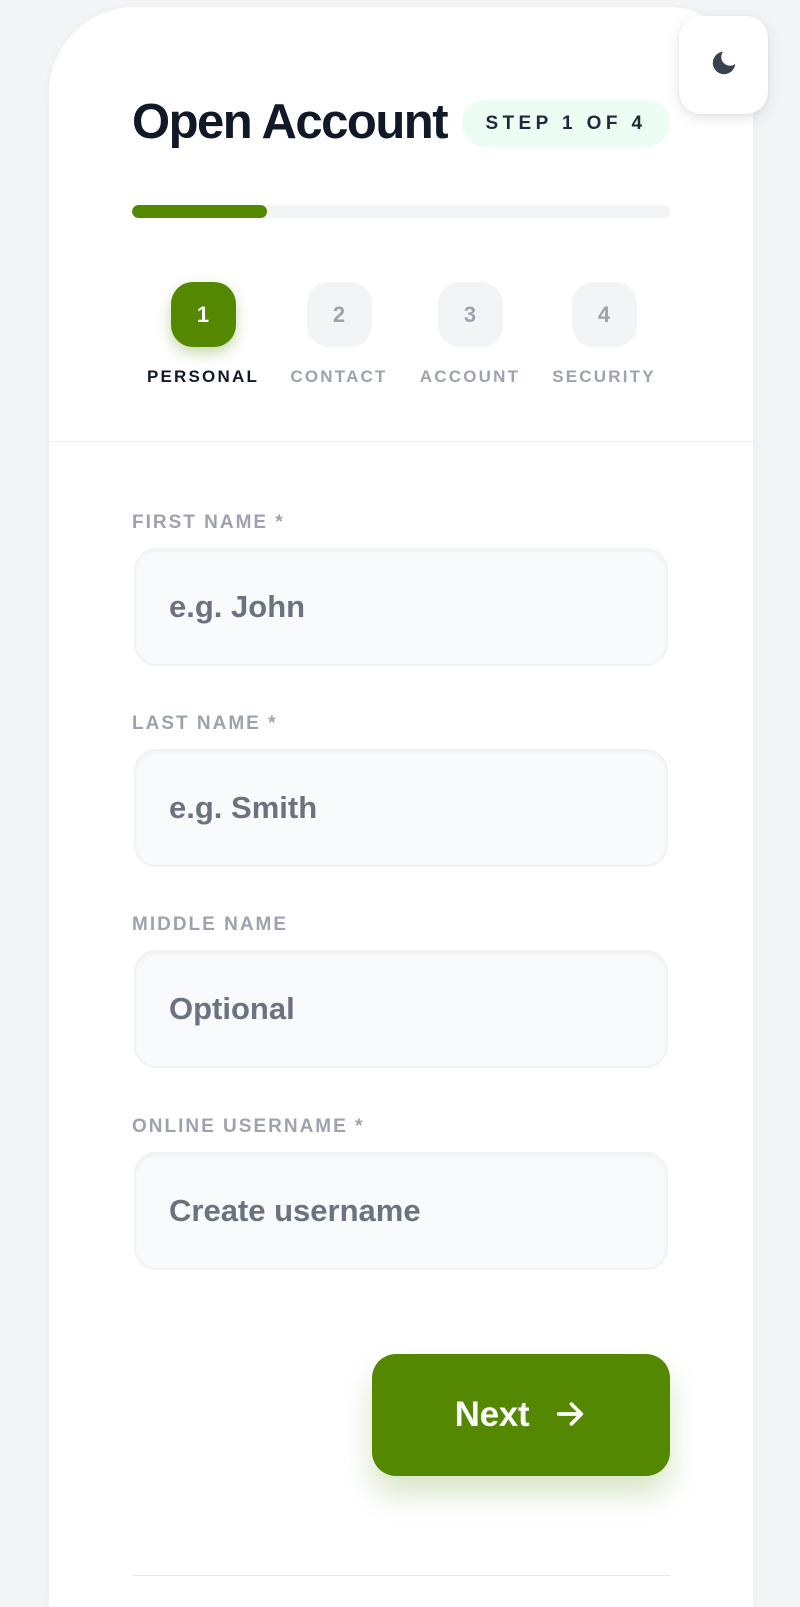 The height and width of the screenshot is (1607, 800). I want to click on section-divider, so click(401, 441).